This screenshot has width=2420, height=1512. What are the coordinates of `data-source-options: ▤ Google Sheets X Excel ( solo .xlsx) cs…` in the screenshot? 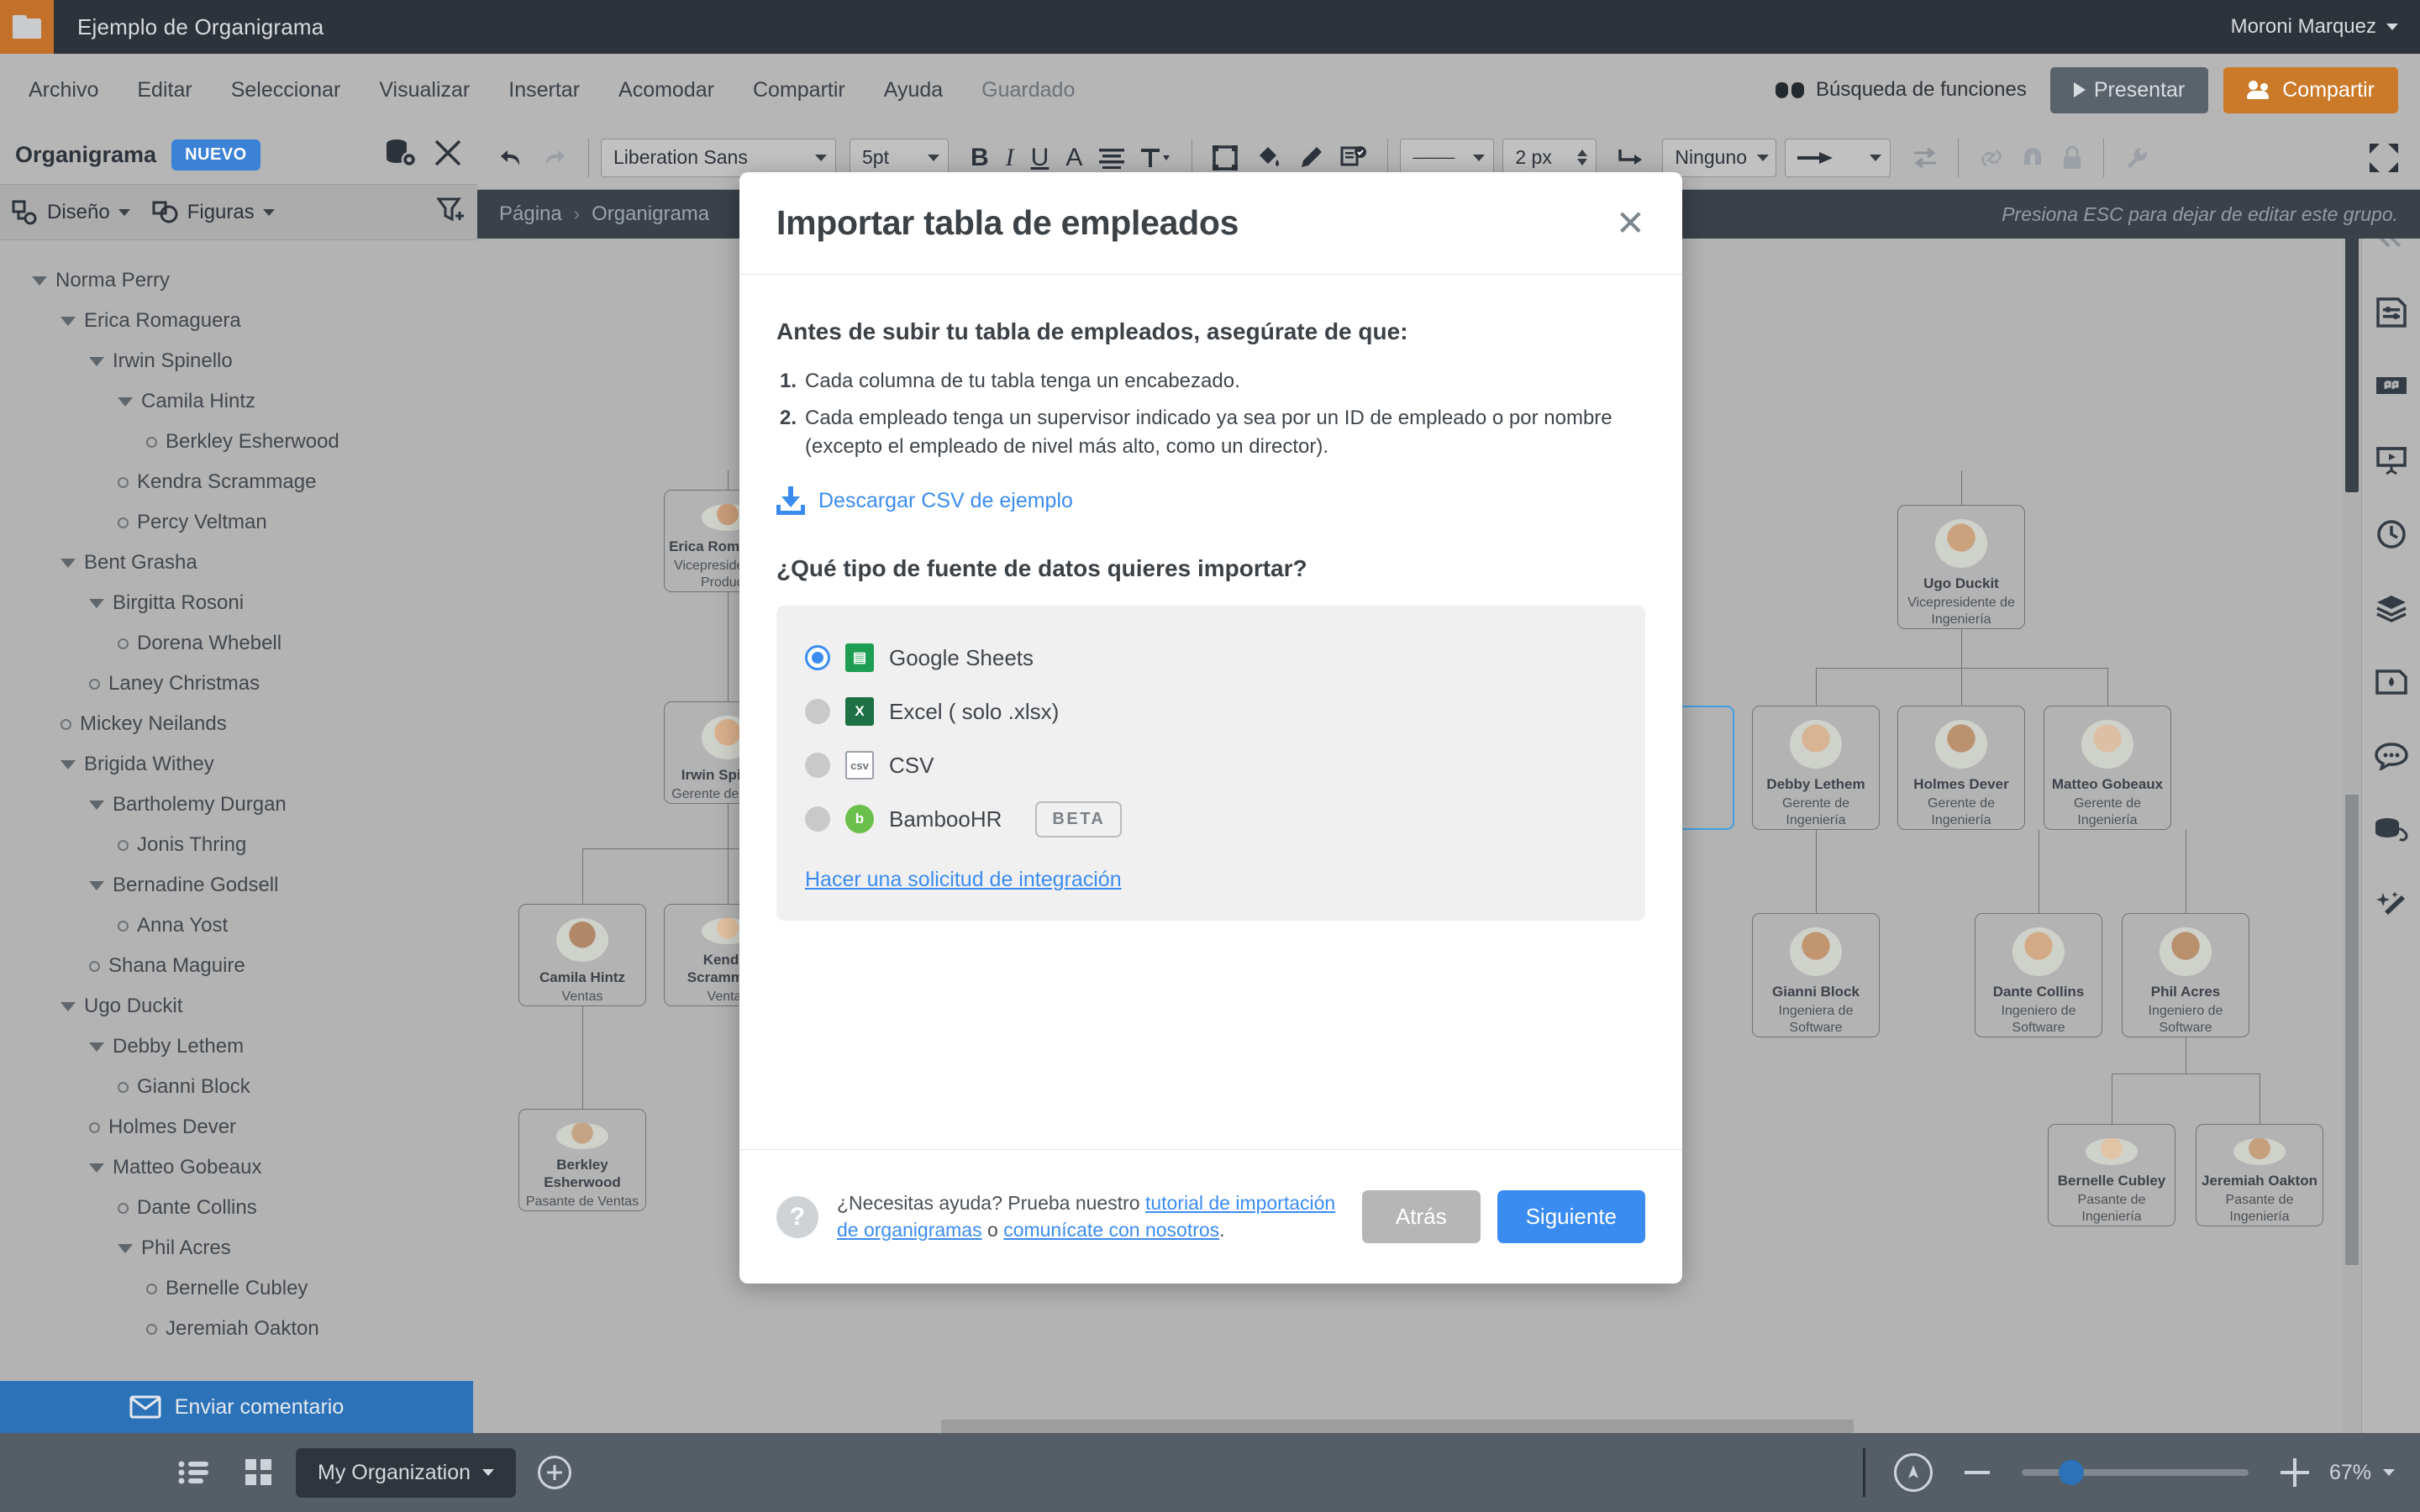 It's located at (1210, 763).